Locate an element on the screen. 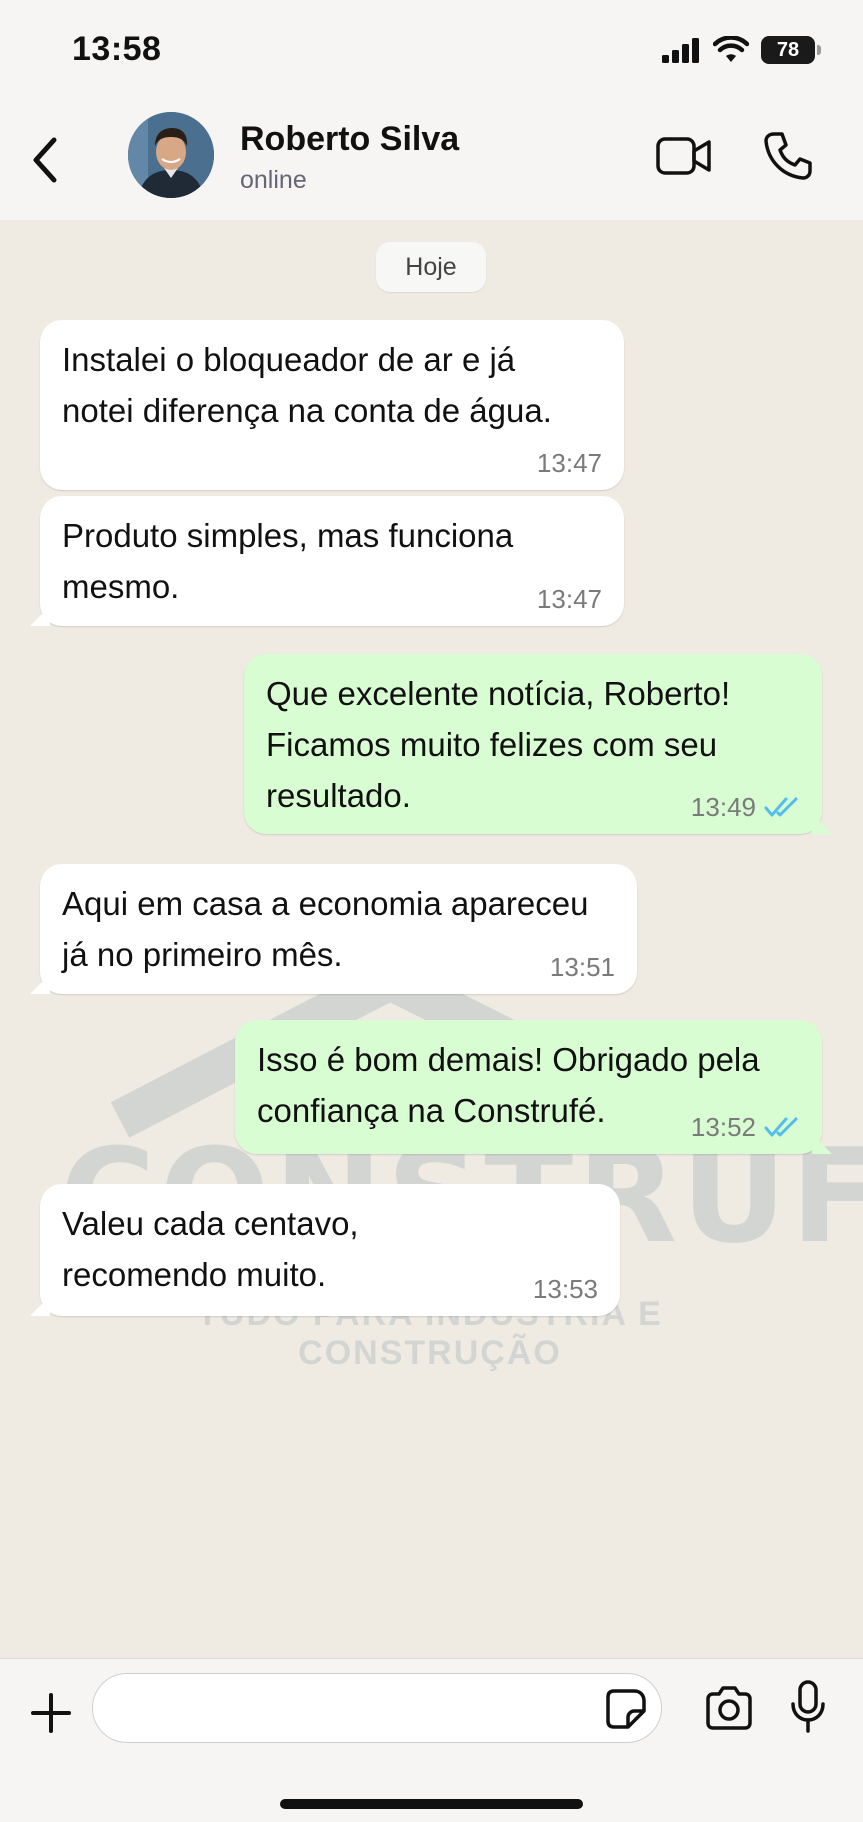 This screenshot has width=863, height=1822. contact-status: online is located at coordinates (273, 180).